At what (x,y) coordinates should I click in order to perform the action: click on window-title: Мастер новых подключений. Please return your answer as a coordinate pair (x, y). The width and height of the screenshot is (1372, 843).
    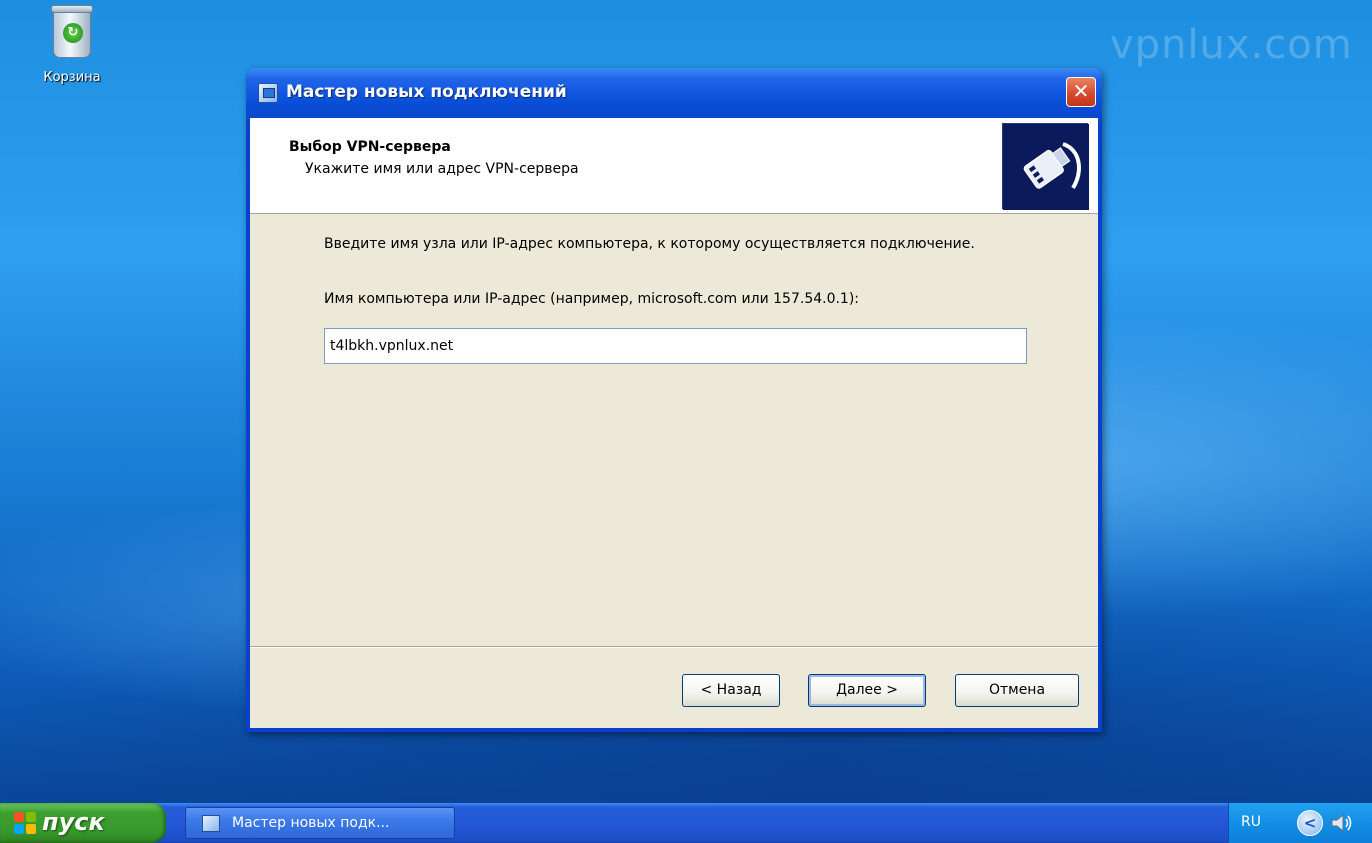
    Looking at the image, I should click on (426, 92).